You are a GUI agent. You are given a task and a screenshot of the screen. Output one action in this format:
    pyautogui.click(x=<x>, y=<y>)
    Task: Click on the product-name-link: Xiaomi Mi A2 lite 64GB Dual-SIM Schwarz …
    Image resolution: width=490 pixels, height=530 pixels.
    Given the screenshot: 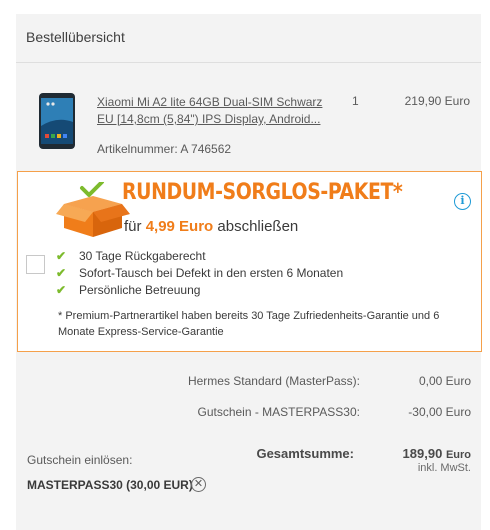 What is the action you would take?
    pyautogui.click(x=214, y=111)
    